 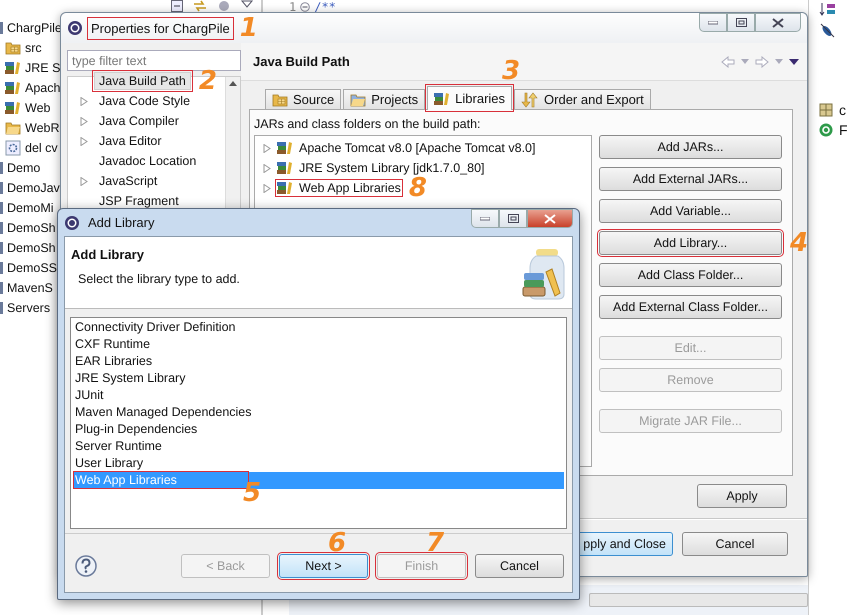 What do you see at coordinates (318, 344) in the screenshot?
I see `list-item: CXF Runtime` at bounding box center [318, 344].